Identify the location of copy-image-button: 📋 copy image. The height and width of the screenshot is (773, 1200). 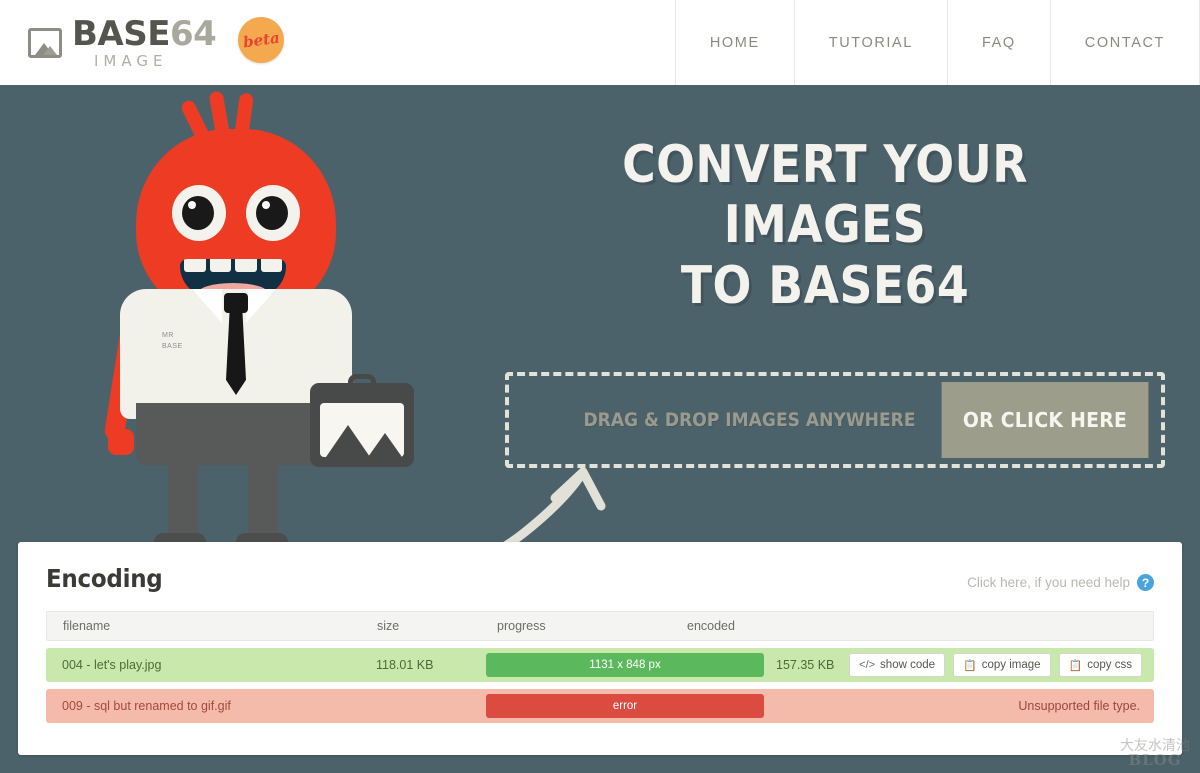
(1002, 665).